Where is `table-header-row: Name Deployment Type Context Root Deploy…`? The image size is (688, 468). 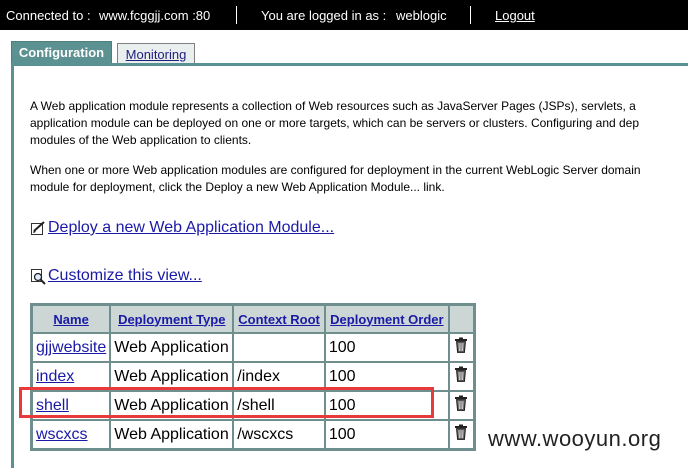 table-header-row: Name Deployment Type Context Root Deploy… is located at coordinates (253, 319).